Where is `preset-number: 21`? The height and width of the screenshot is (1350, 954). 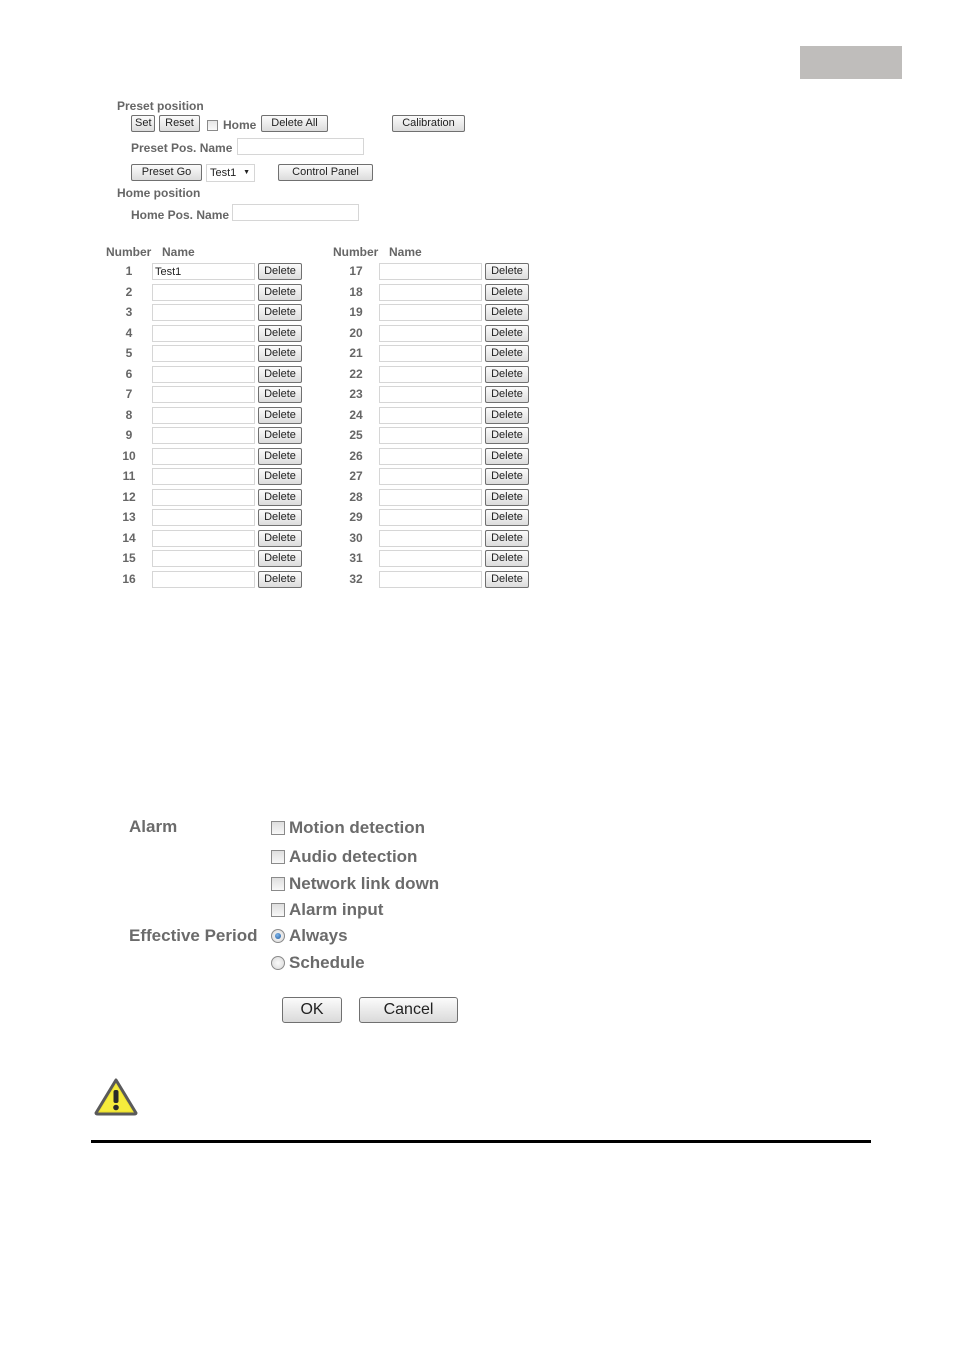 preset-number: 21 is located at coordinates (356, 353).